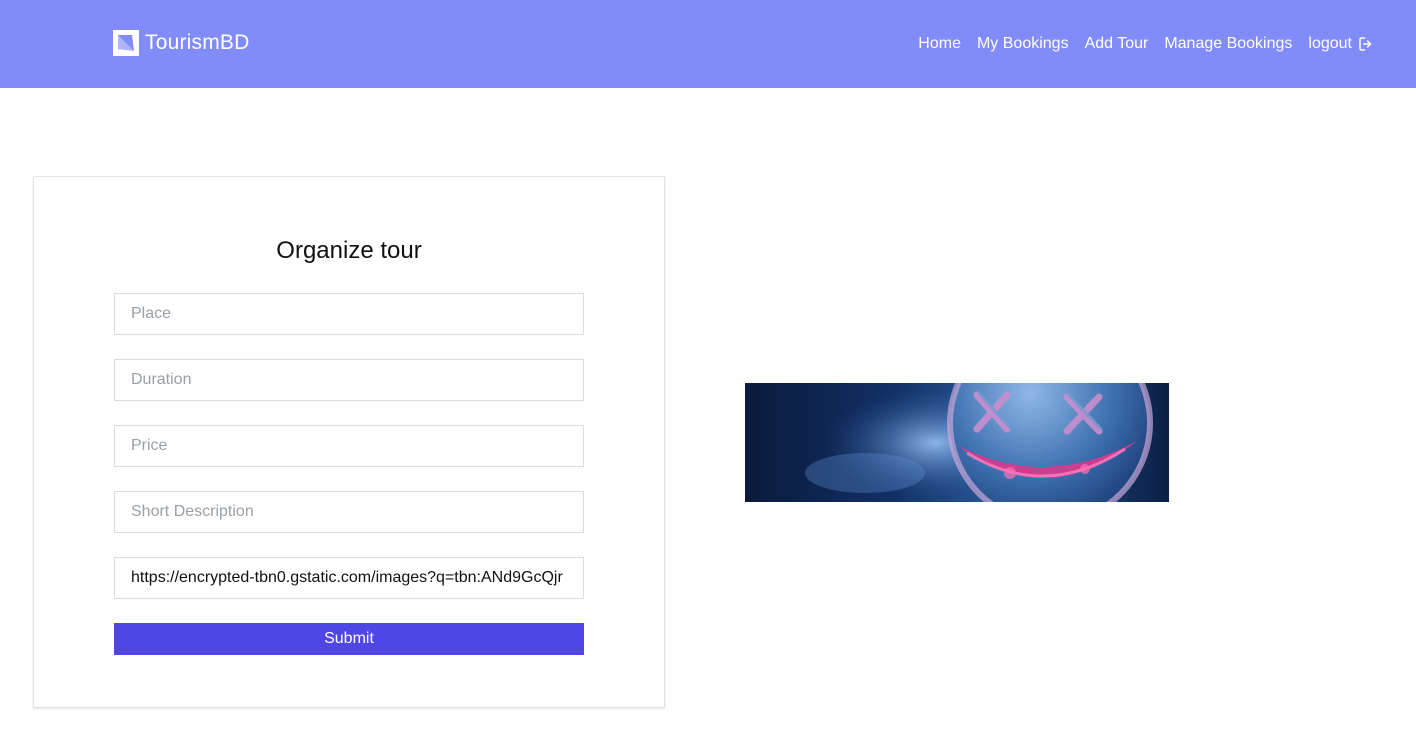  What do you see at coordinates (1228, 44) in the screenshot?
I see `nav-manage-bookings-link: Manage Bookings` at bounding box center [1228, 44].